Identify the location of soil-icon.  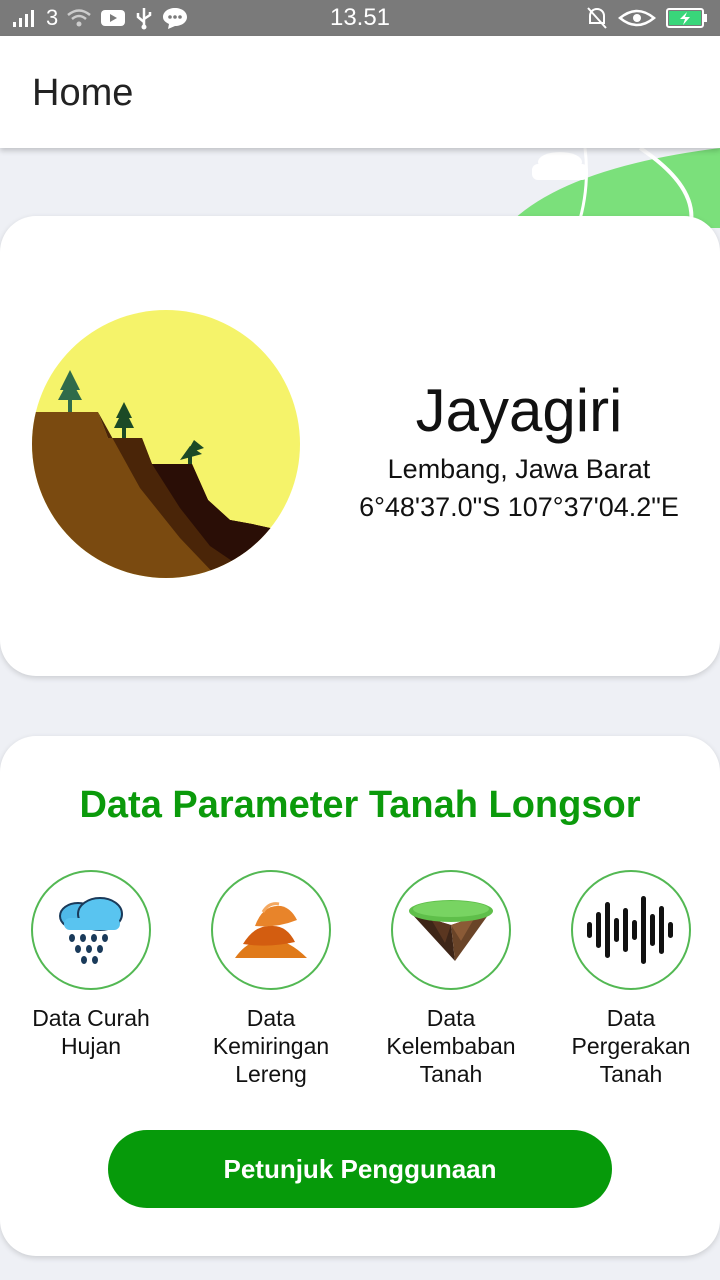
(451, 930).